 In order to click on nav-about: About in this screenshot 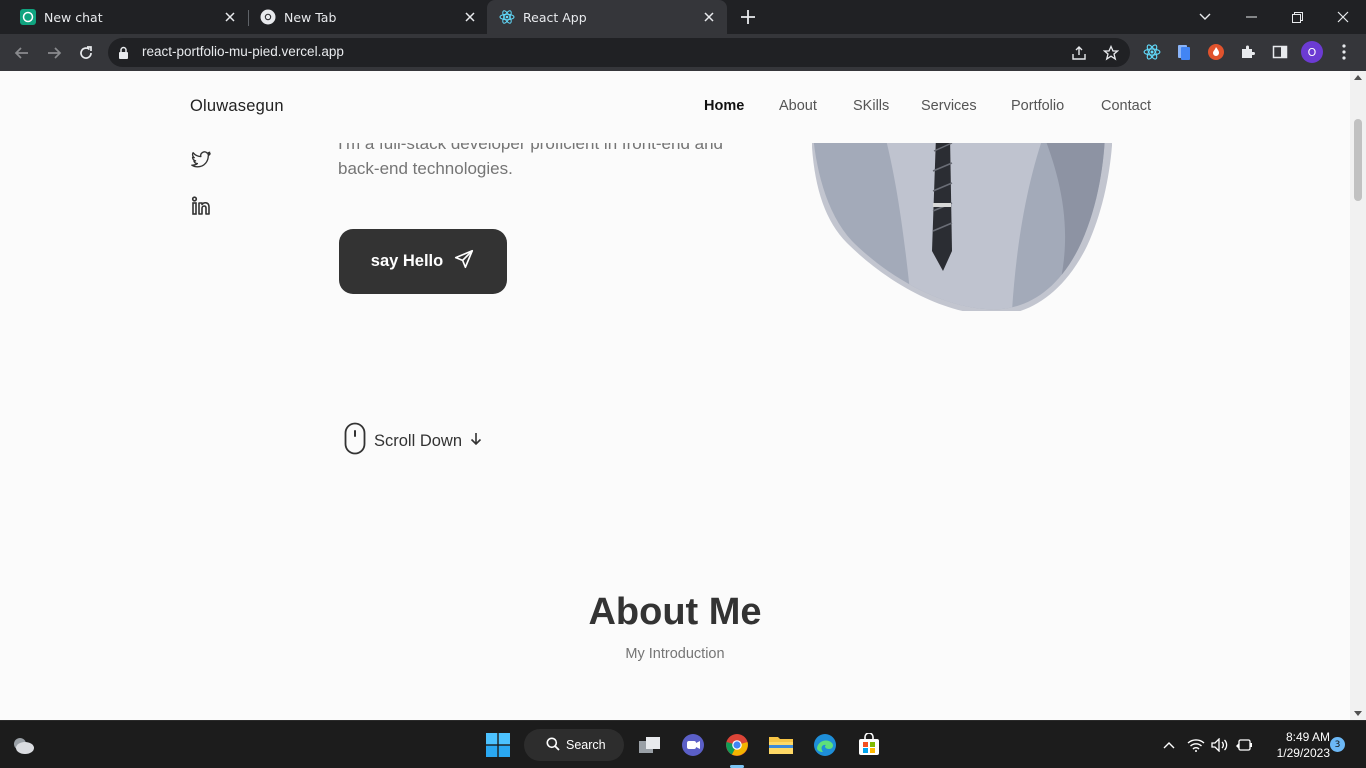, I will do `click(798, 106)`.